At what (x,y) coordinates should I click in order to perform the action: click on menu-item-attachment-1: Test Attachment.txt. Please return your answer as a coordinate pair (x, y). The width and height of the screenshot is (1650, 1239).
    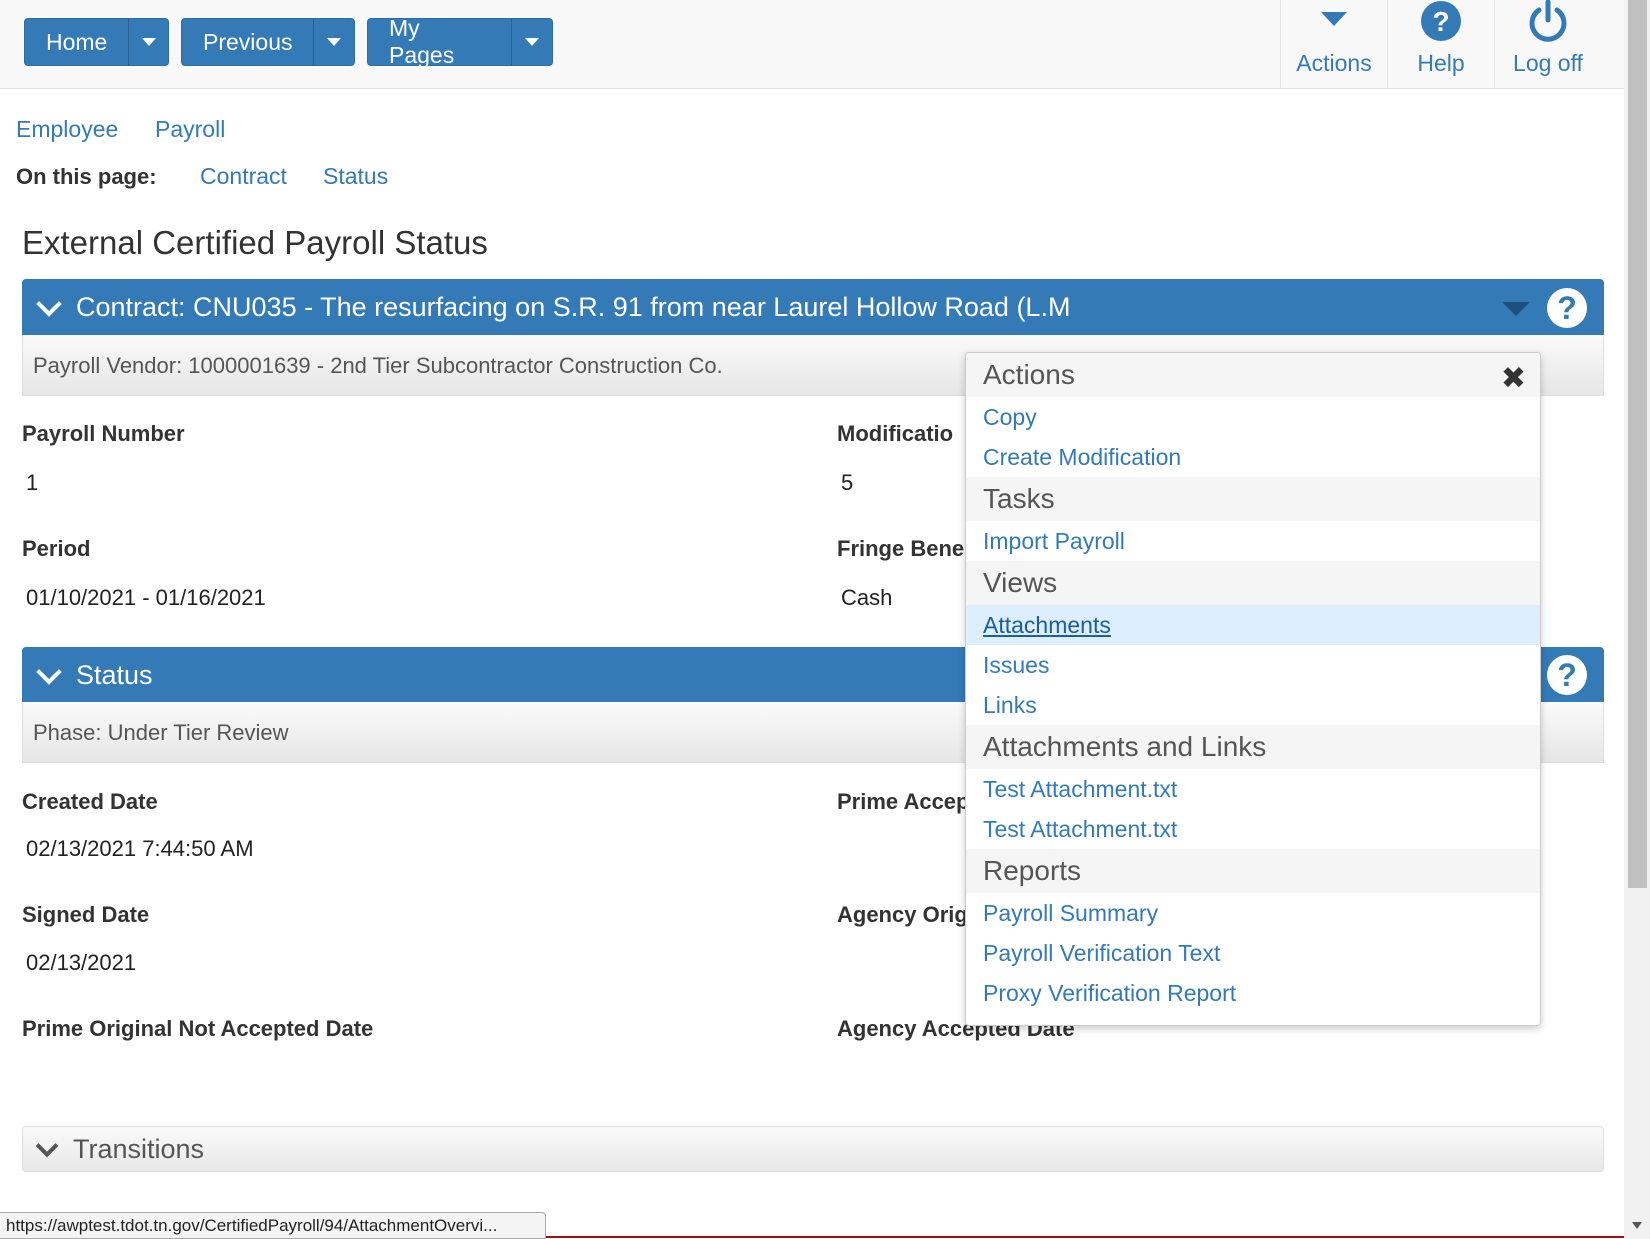
    Looking at the image, I should click on (1253, 789).